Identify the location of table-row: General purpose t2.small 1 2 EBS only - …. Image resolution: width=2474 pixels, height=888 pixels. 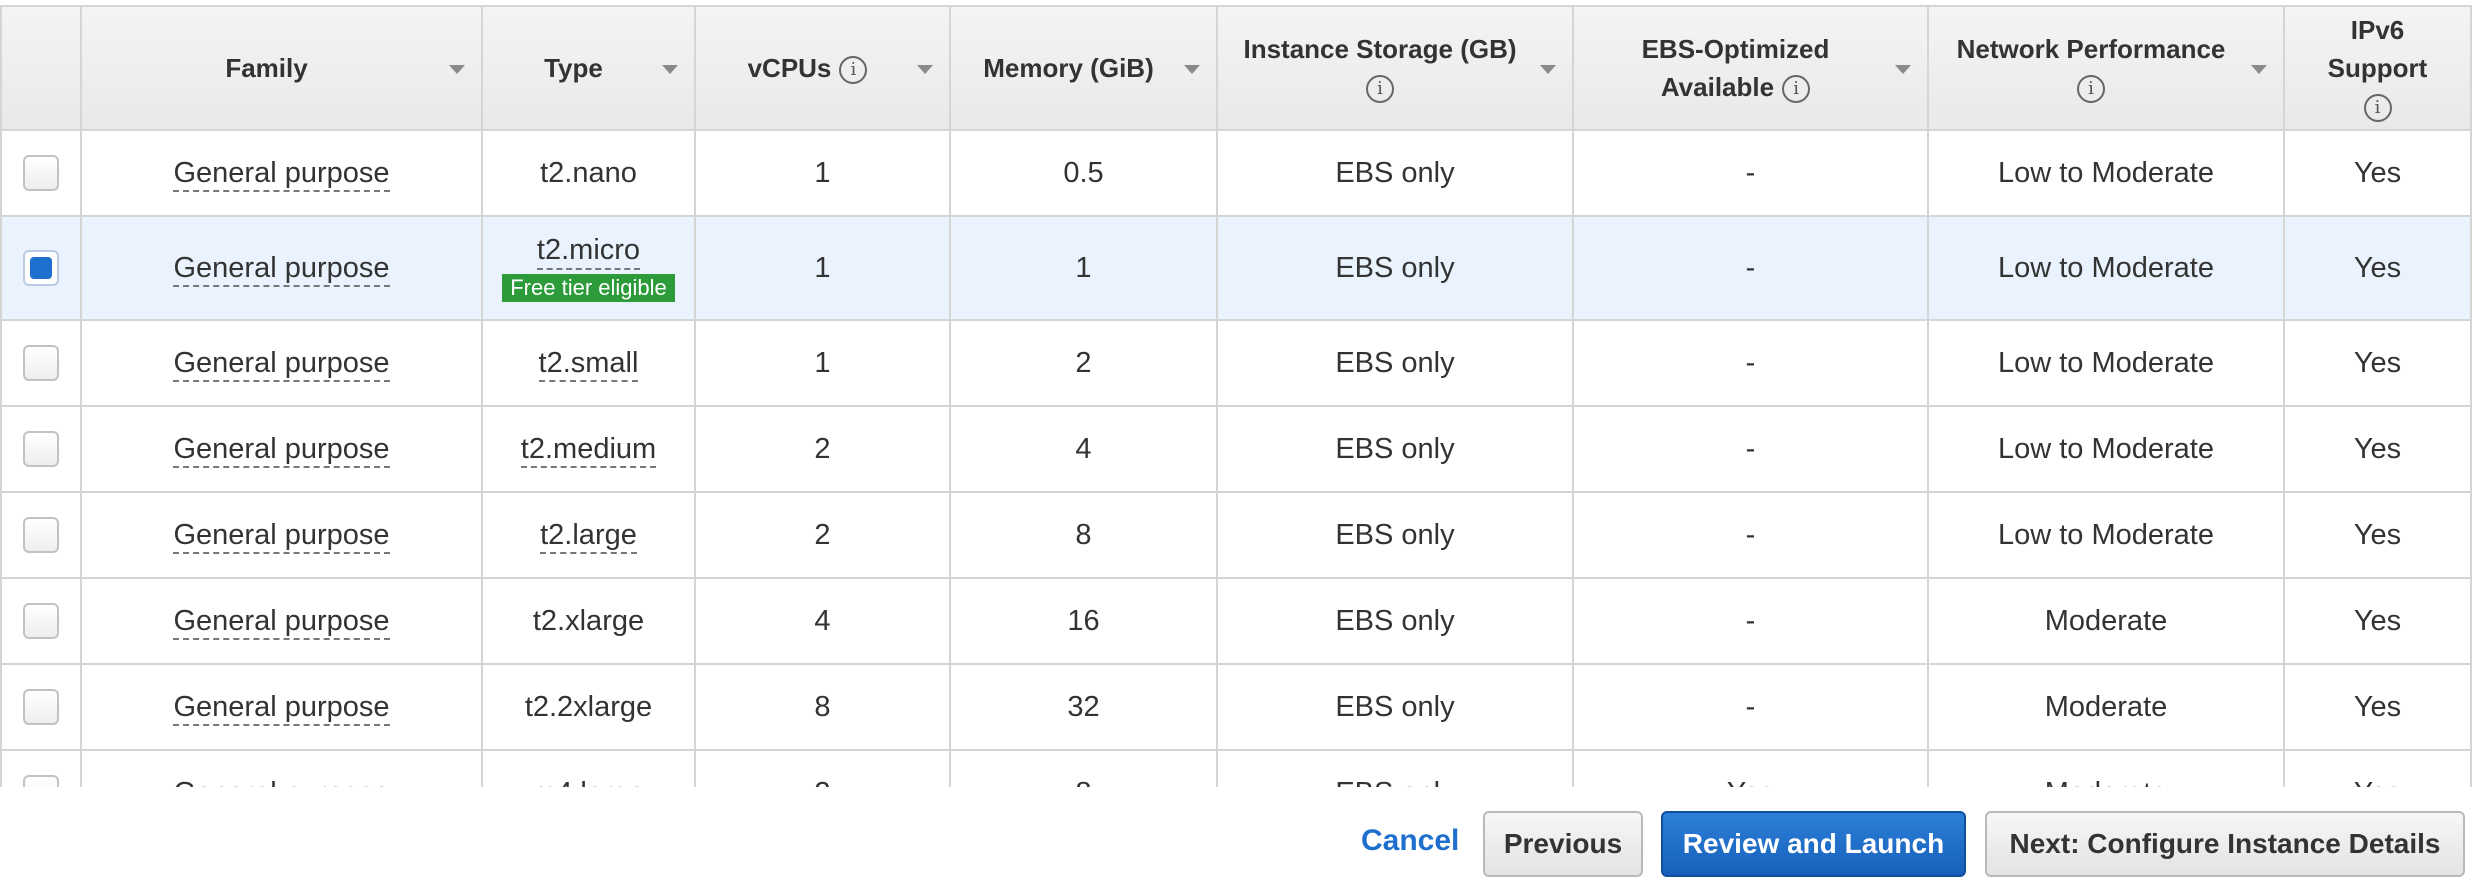
(1236, 363).